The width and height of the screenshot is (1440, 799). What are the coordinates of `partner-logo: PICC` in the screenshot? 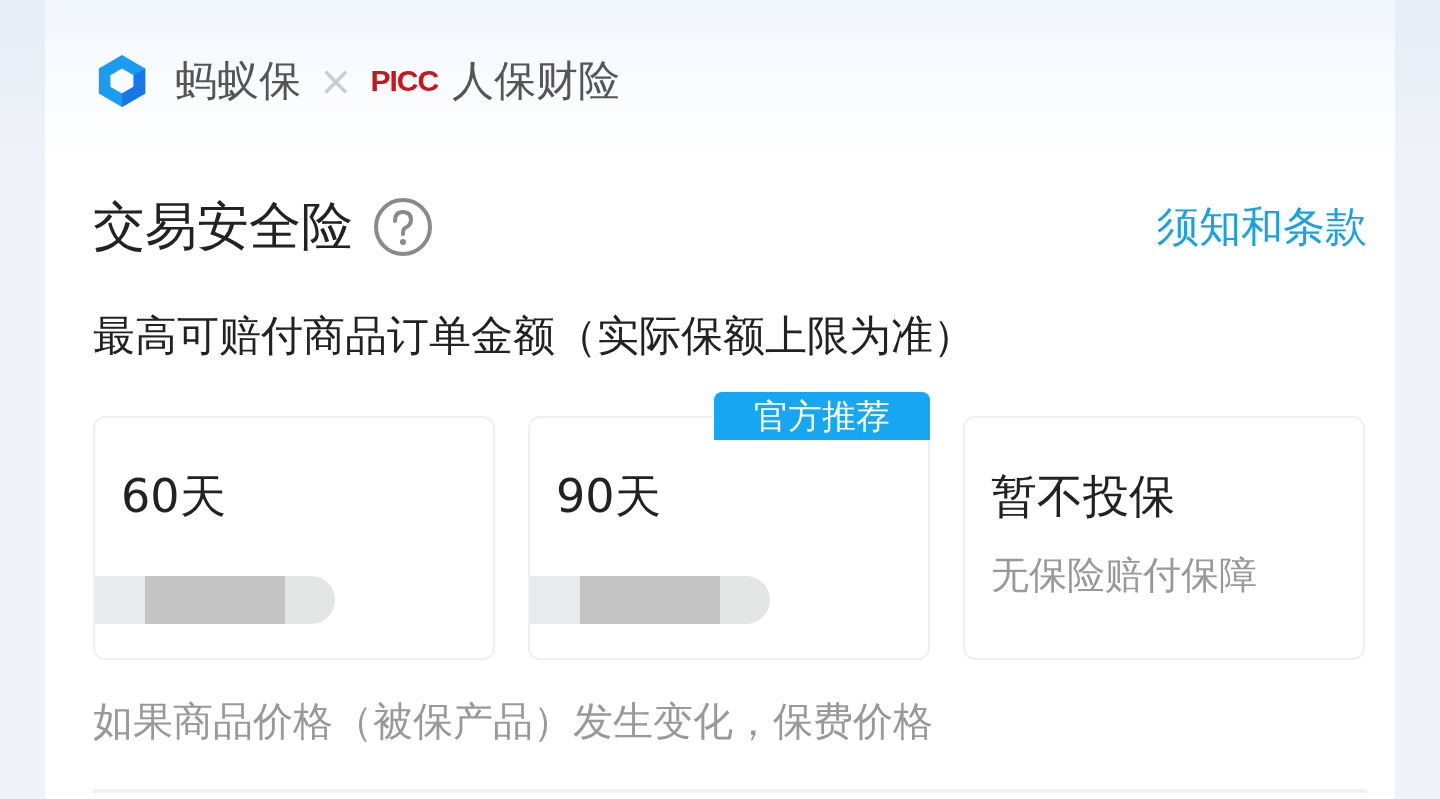 It's located at (404, 81).